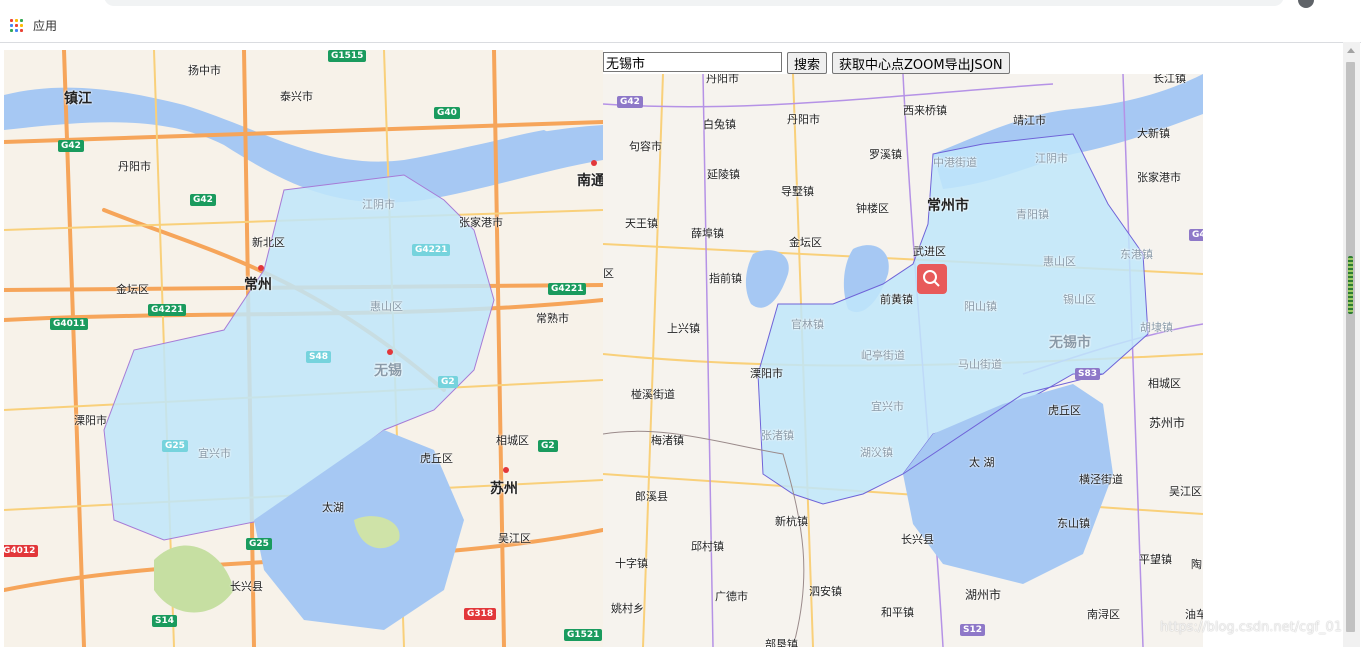 The height and width of the screenshot is (647, 1361). What do you see at coordinates (876, 452) in the screenshot?
I see `r-label-hufu: 湖㳇镇` at bounding box center [876, 452].